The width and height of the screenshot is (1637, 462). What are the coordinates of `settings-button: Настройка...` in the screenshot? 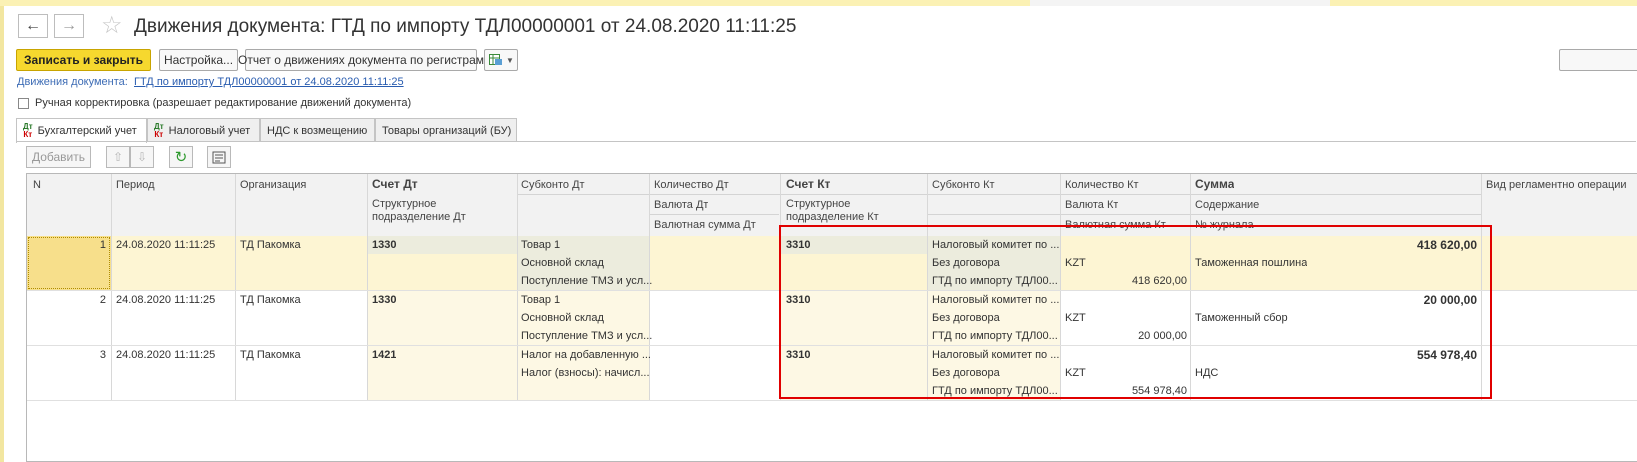 It's located at (198, 60).